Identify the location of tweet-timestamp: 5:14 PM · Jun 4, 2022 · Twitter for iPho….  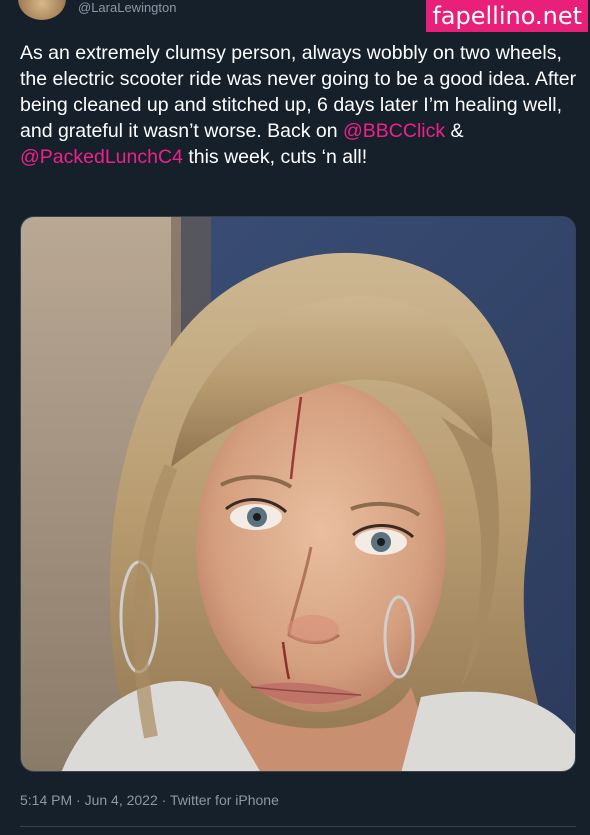
(149, 800).